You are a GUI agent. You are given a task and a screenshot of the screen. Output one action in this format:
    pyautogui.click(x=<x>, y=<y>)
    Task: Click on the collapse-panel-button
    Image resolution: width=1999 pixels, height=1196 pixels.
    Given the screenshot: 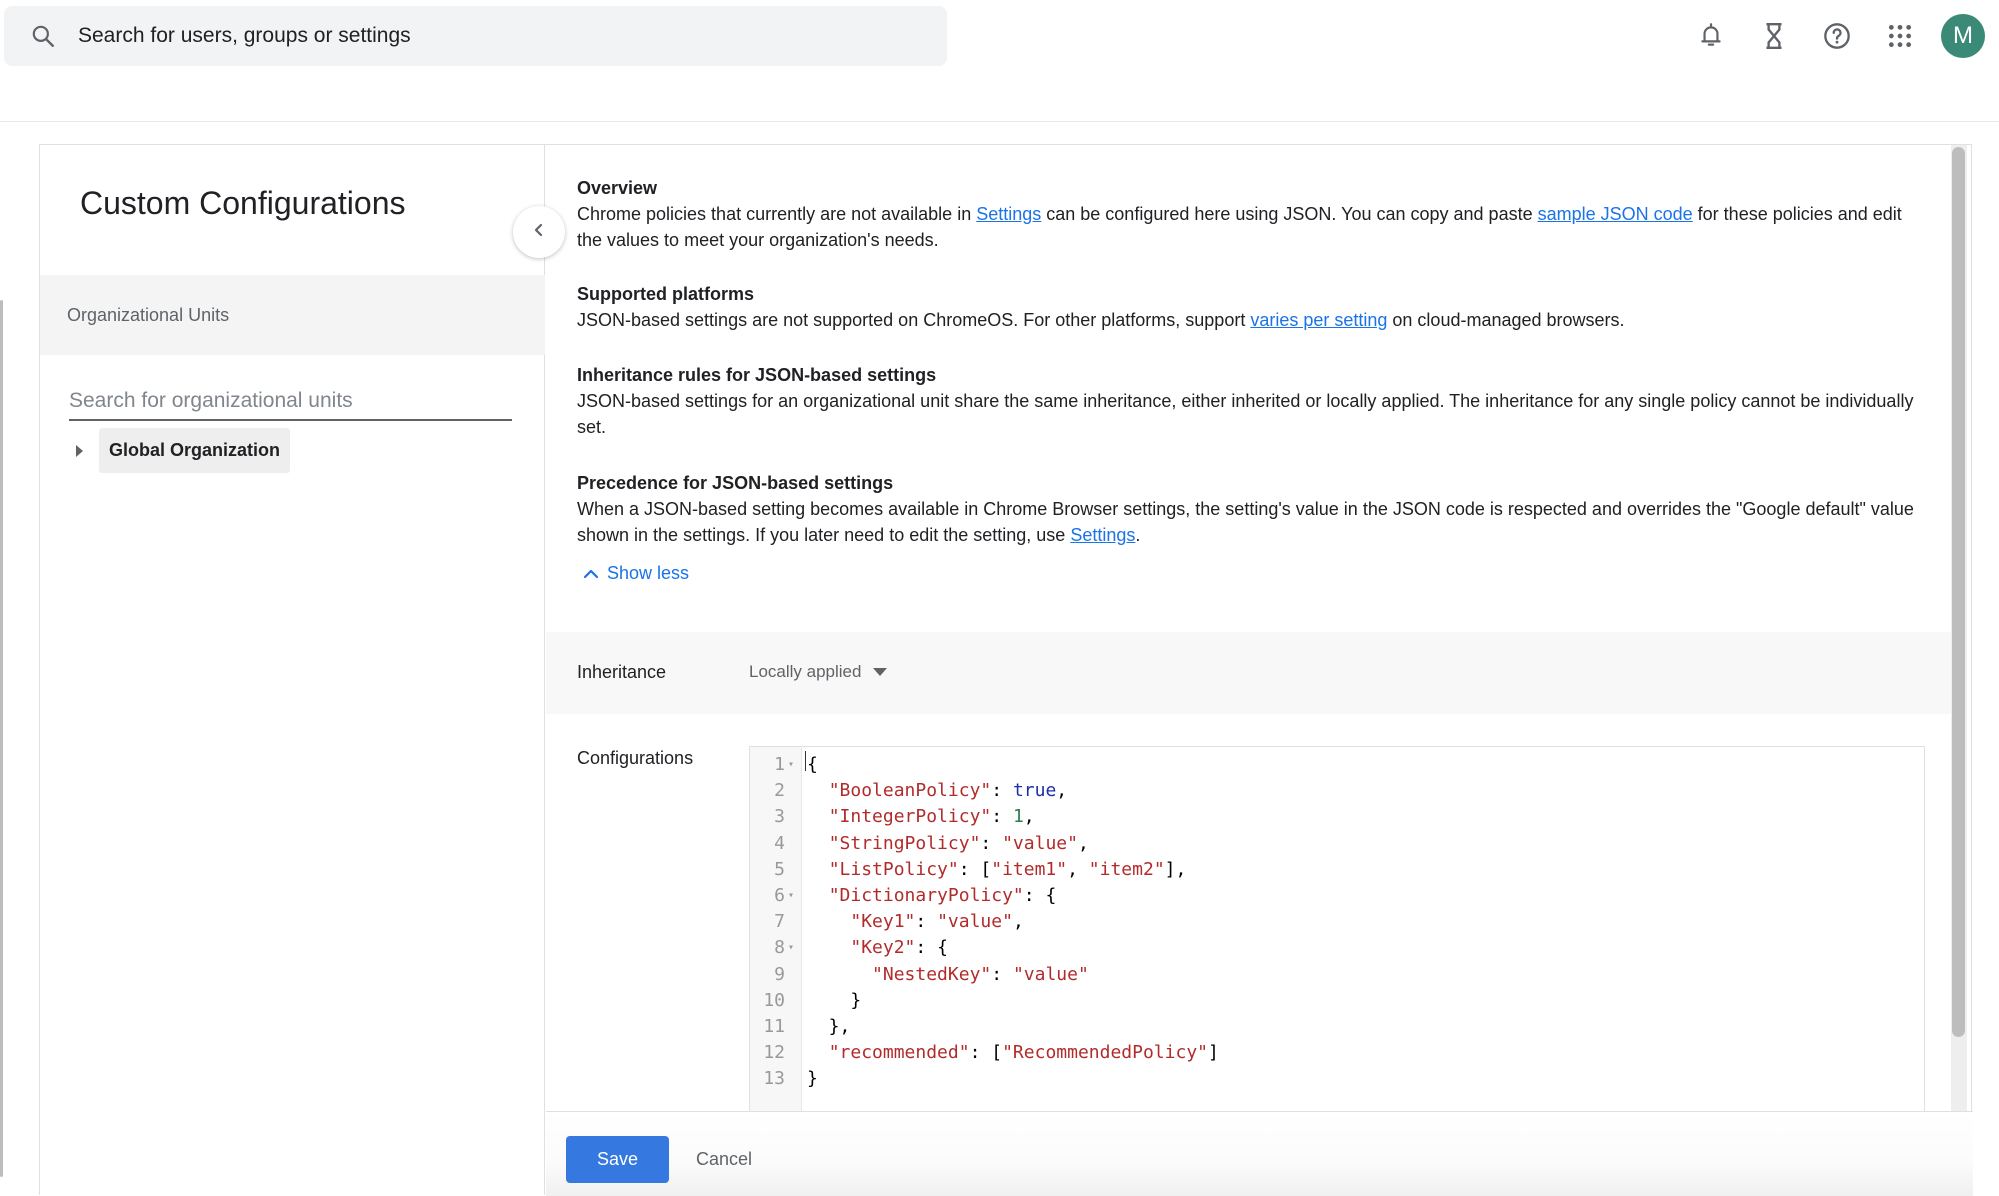 What is the action you would take?
    pyautogui.click(x=539, y=232)
    